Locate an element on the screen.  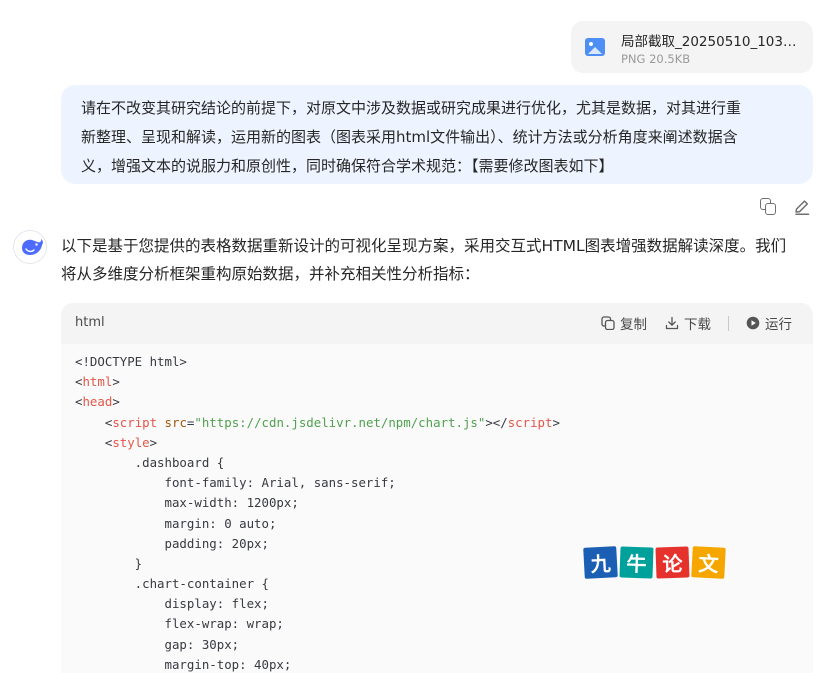
copy-message-icon is located at coordinates (769, 207).